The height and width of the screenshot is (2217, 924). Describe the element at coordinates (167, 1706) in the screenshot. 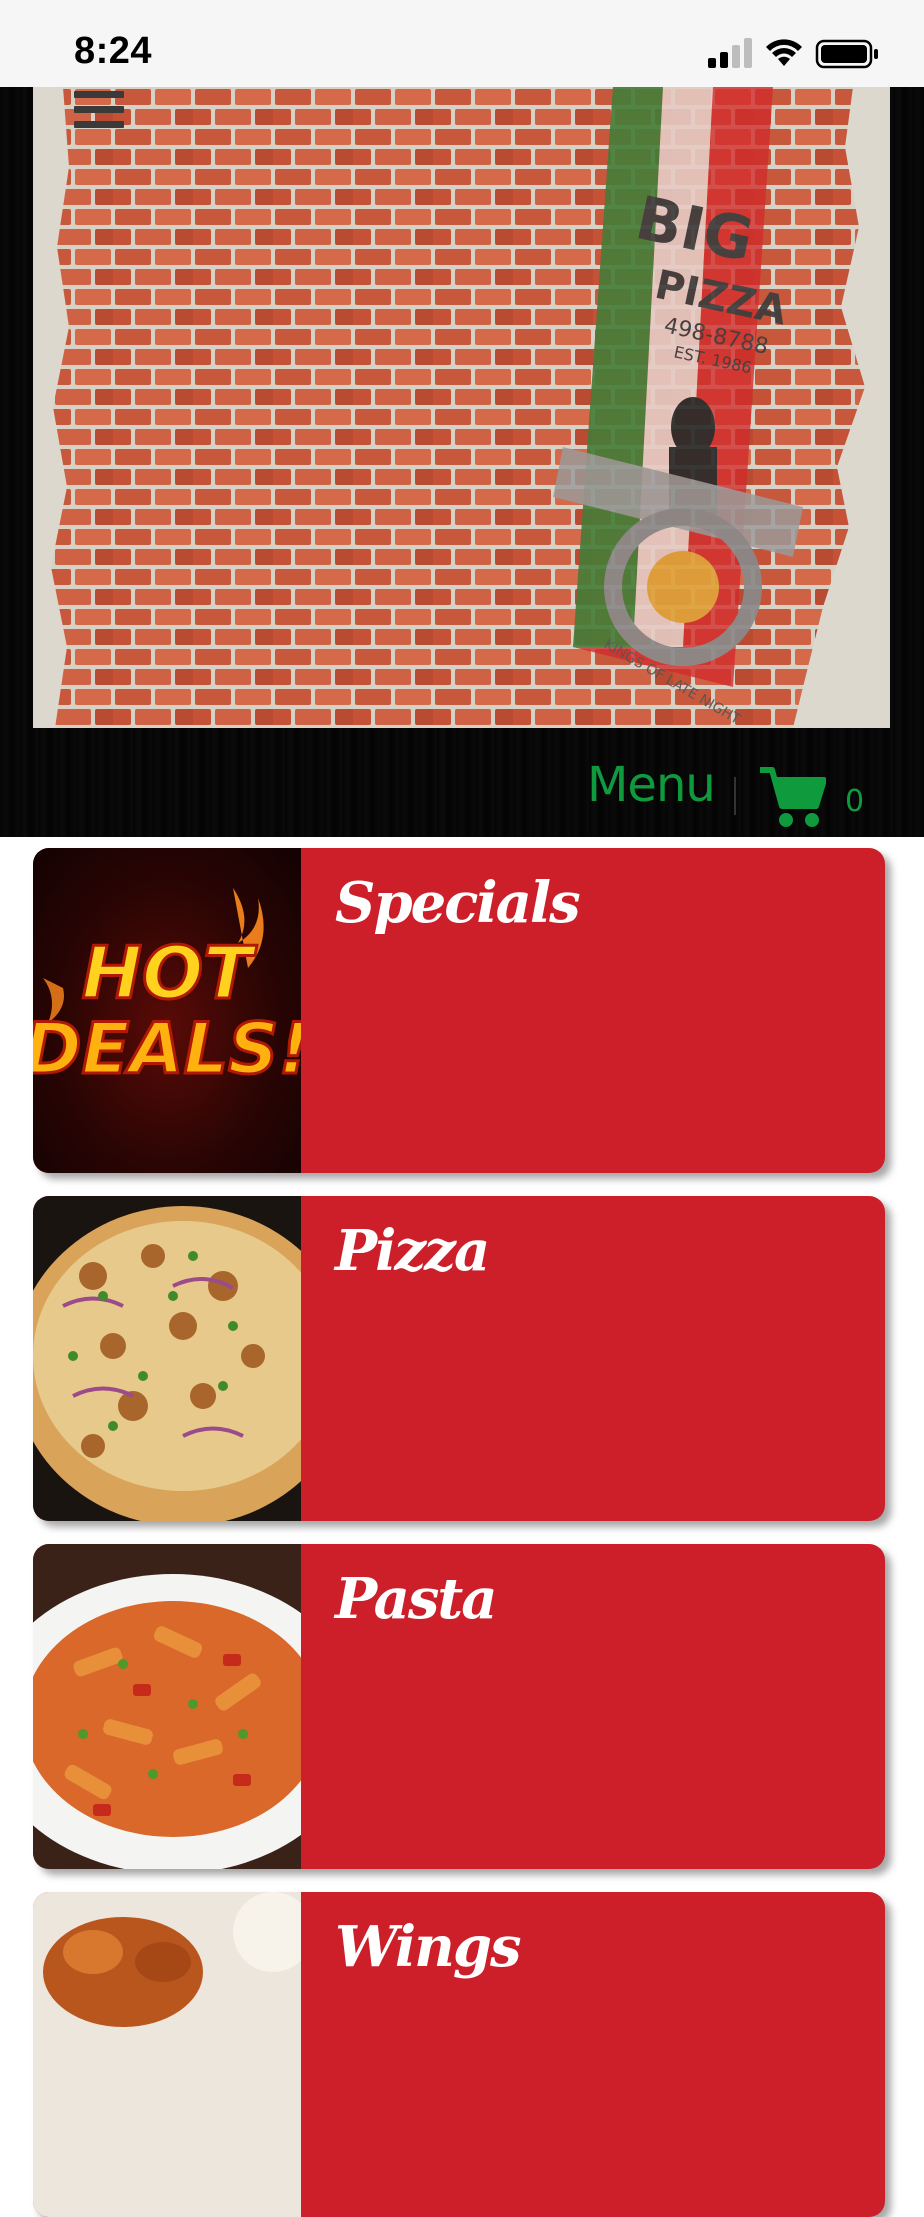

I see `pasta-image` at that location.